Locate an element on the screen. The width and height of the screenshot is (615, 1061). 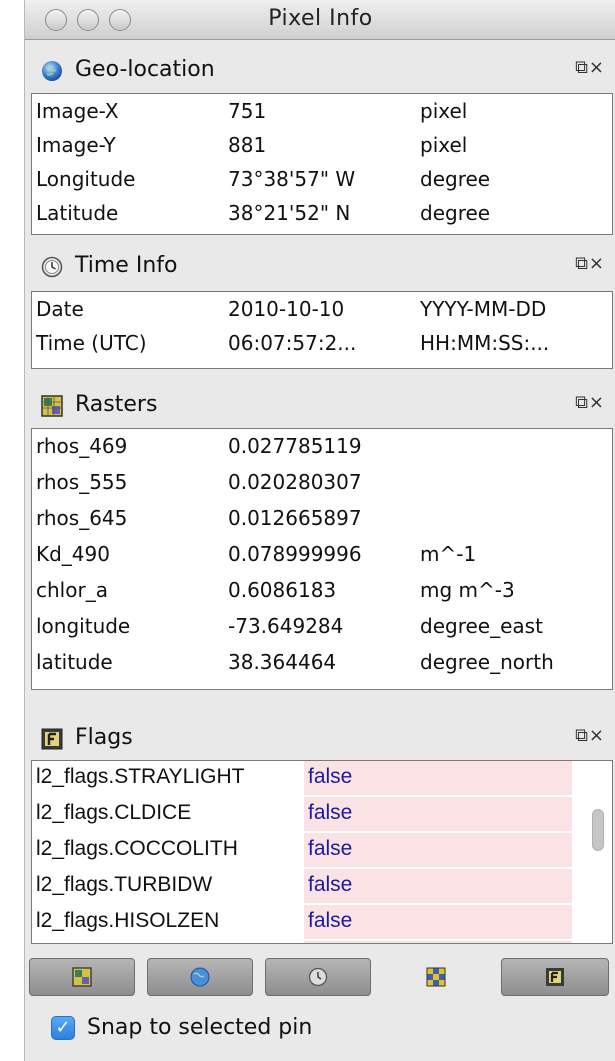
rasters-header: Rasters ⧉× is located at coordinates (322, 406).